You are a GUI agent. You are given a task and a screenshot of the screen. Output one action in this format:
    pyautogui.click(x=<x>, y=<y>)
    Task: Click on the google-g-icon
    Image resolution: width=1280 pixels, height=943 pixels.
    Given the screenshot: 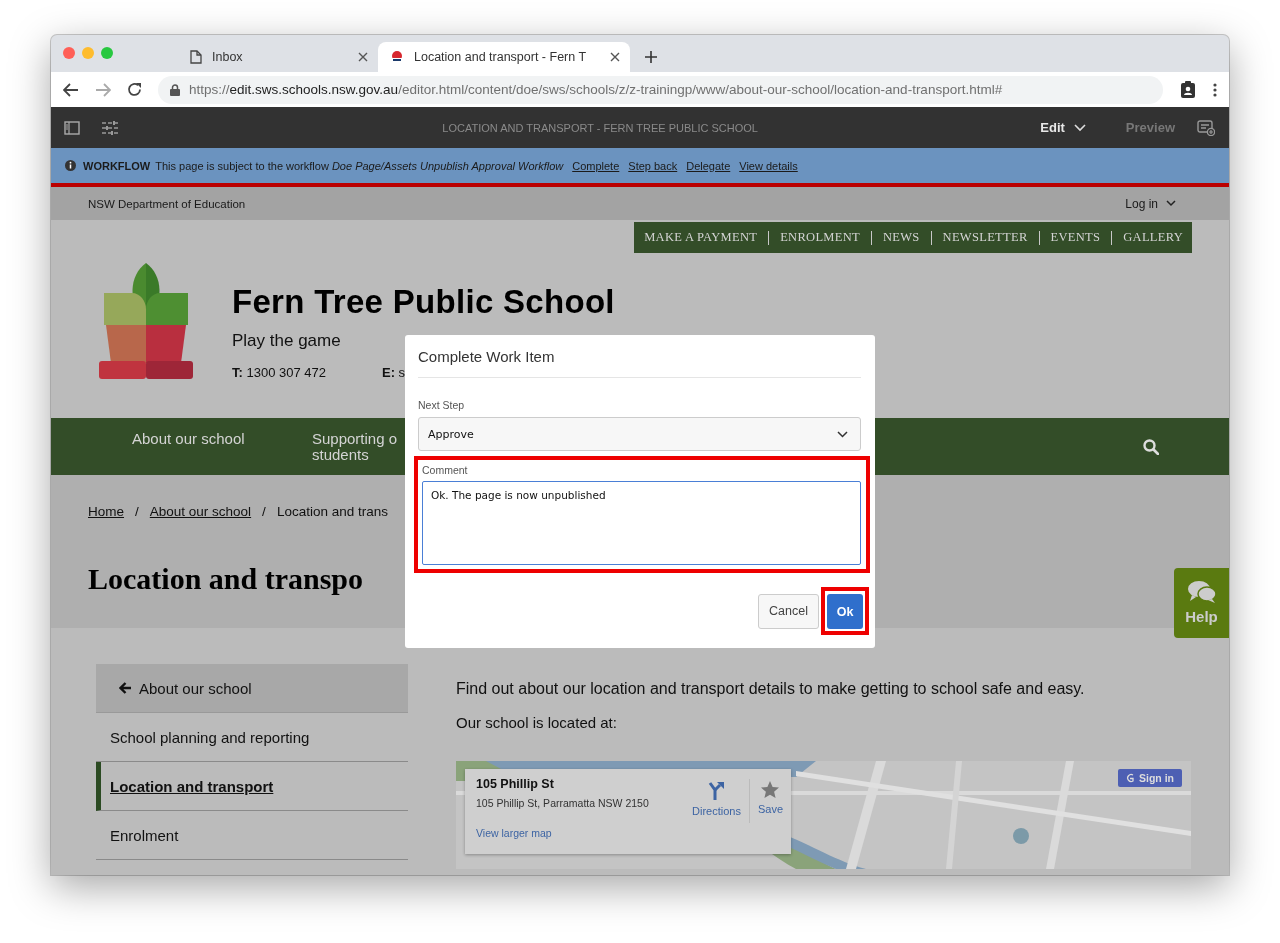 What is the action you would take?
    pyautogui.click(x=1130, y=778)
    